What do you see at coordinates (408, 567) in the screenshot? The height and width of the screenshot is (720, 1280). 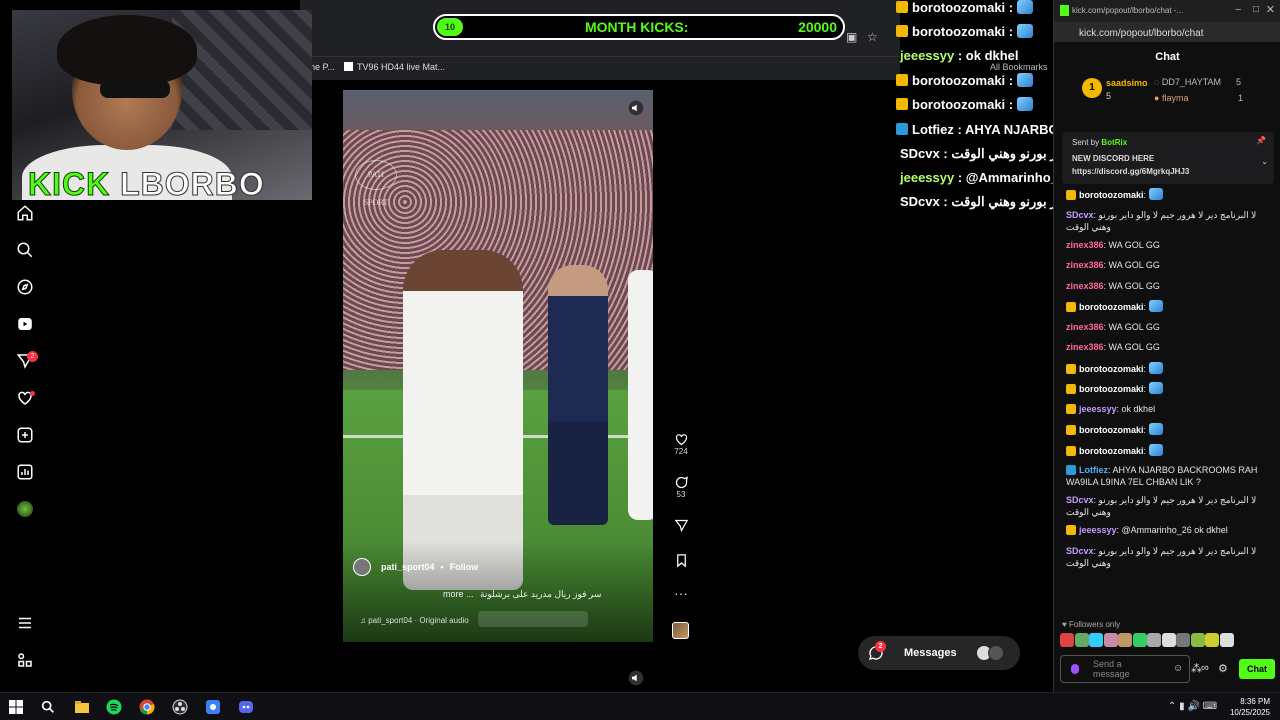 I see `author-username: pati_sport04` at bounding box center [408, 567].